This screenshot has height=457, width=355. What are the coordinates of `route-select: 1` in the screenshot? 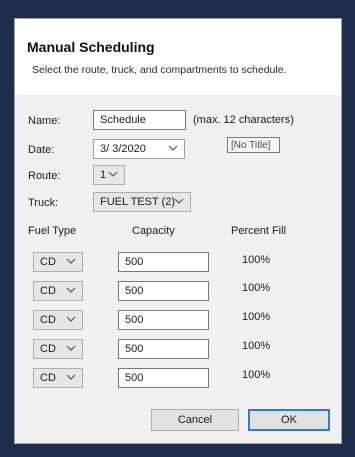 It's located at (109, 175).